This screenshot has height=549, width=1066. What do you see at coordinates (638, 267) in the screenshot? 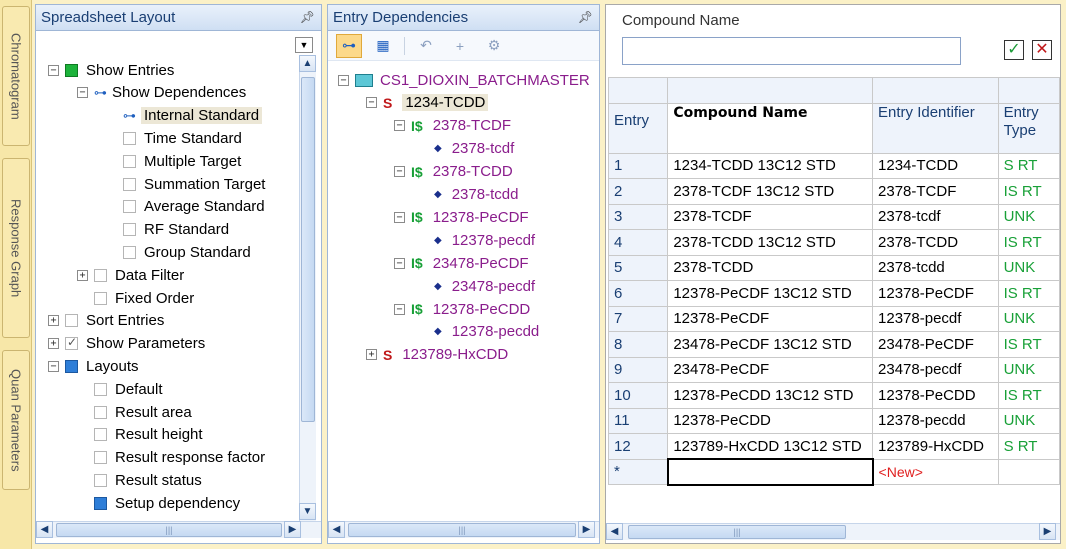
I see `row-header: 5` at bounding box center [638, 267].